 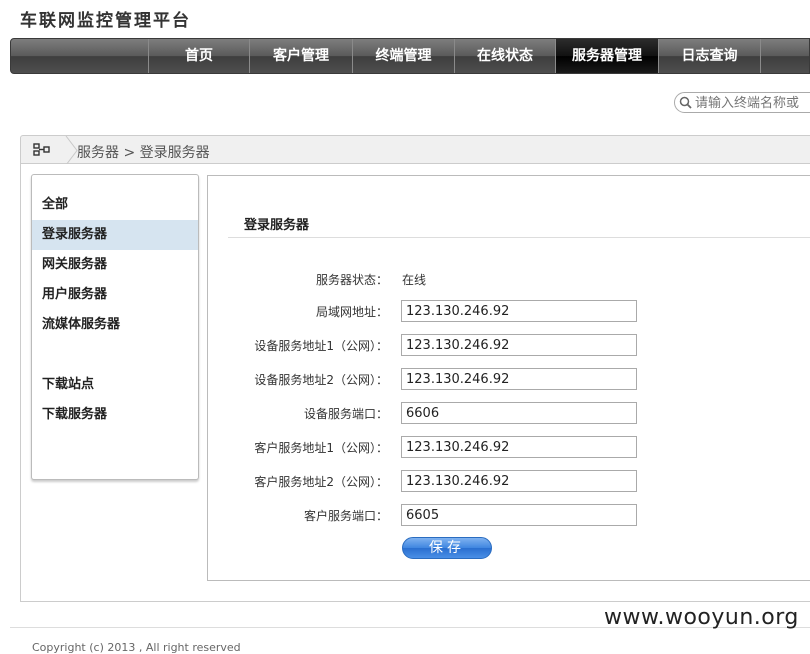 What do you see at coordinates (41, 149) in the screenshot?
I see `server-tree-icon` at bounding box center [41, 149].